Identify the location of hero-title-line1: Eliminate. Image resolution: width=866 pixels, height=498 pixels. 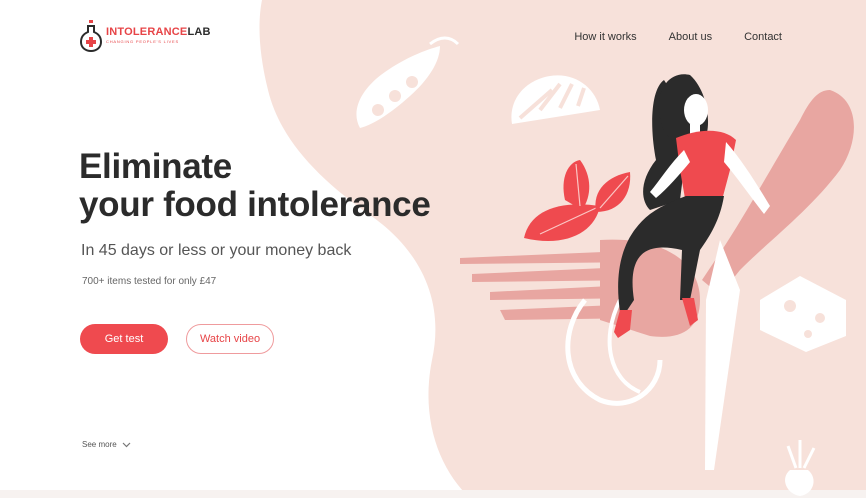
(155, 166).